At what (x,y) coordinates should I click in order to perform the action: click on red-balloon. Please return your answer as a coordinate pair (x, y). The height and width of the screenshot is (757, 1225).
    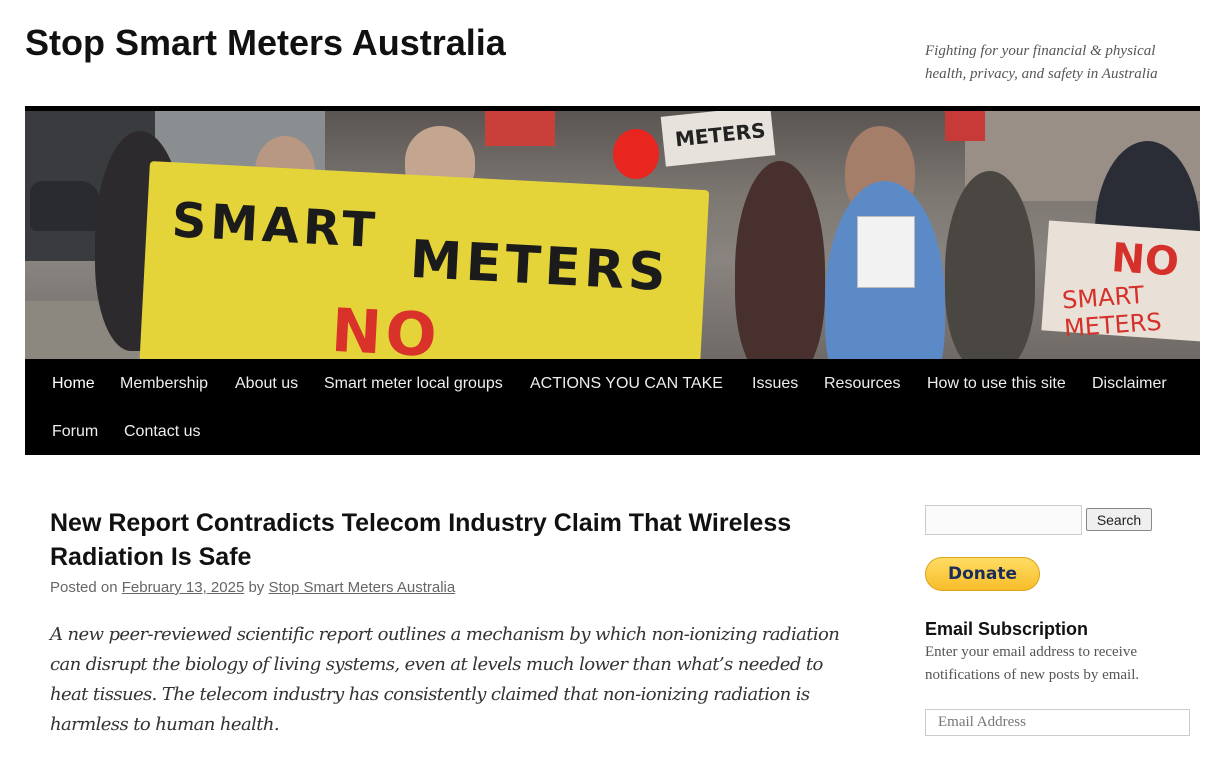
    Looking at the image, I should click on (636, 154).